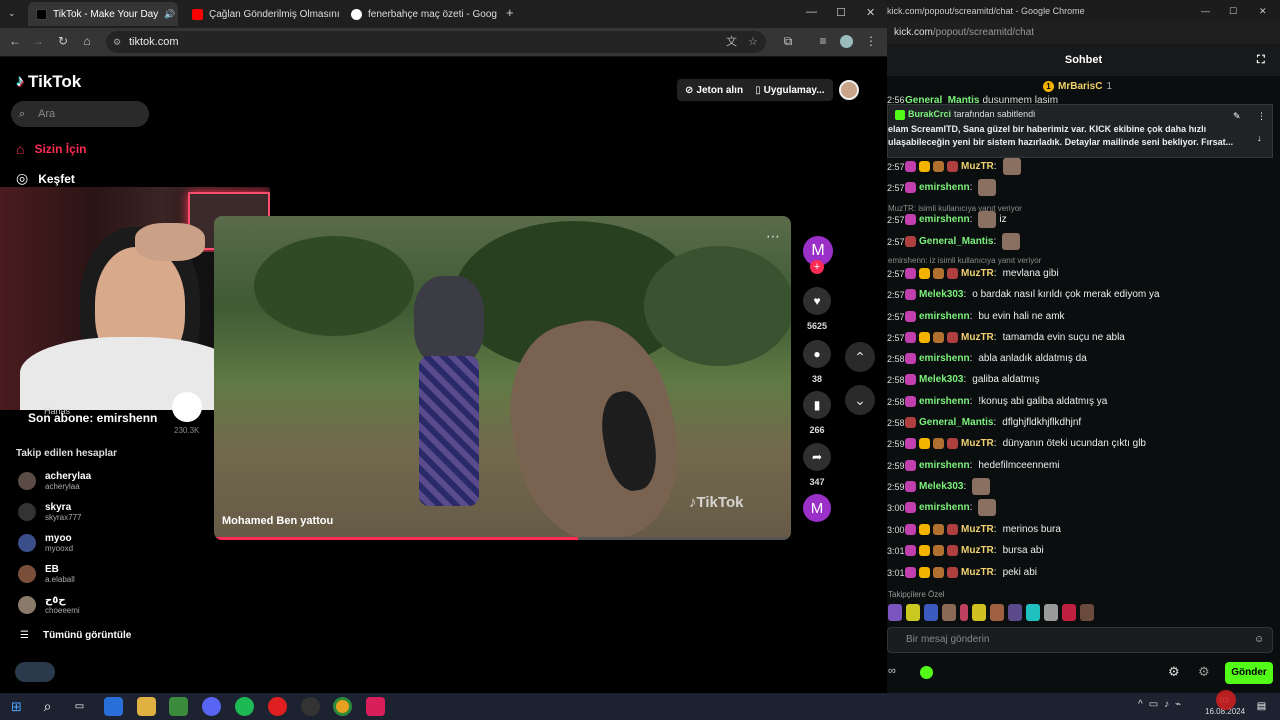  Describe the element at coordinates (169, 14) in the screenshot. I see `speaker-icon: 🔊` at that location.